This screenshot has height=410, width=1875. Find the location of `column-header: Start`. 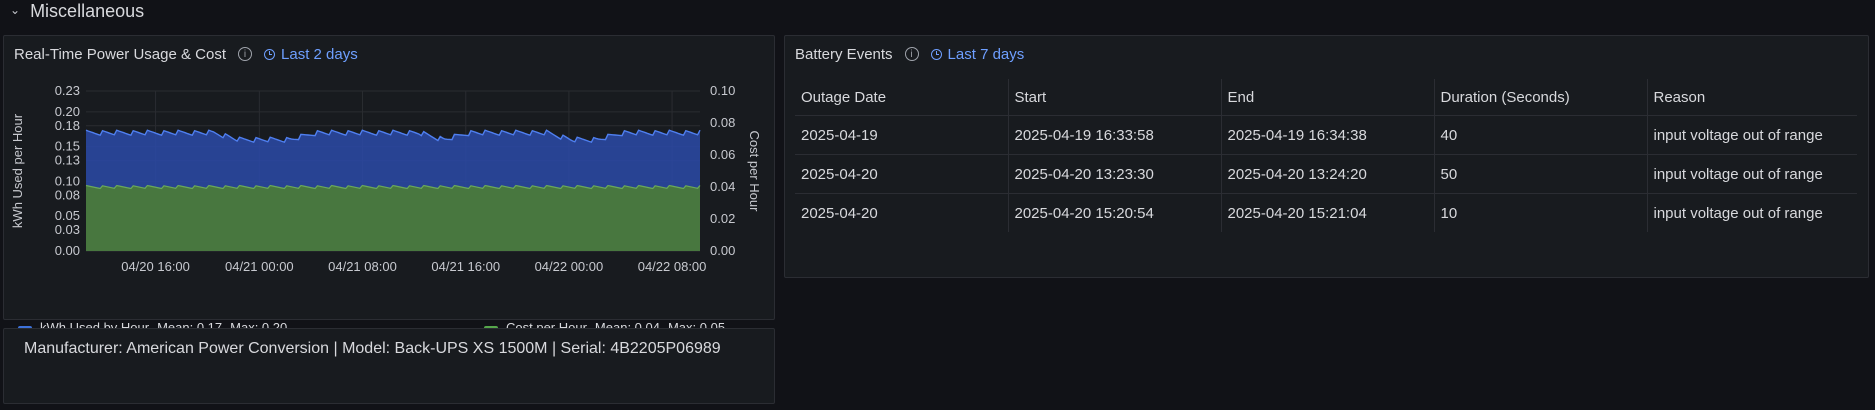

column-header: Start is located at coordinates (1115, 97).